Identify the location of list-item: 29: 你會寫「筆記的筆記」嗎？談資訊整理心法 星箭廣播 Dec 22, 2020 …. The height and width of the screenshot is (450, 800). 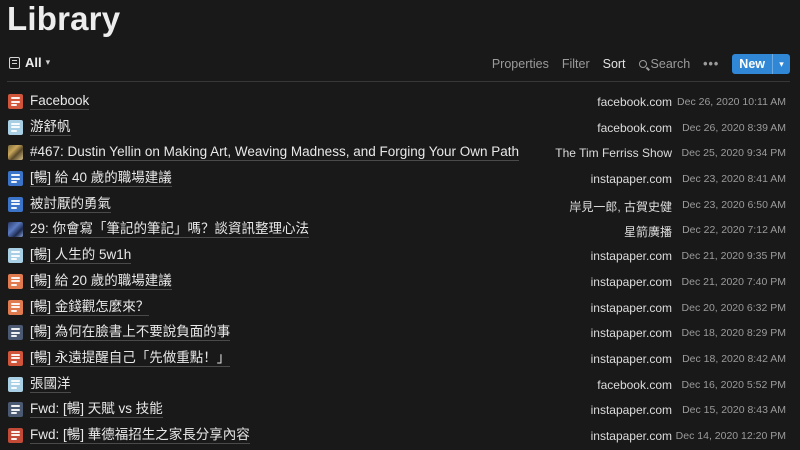
(400, 230).